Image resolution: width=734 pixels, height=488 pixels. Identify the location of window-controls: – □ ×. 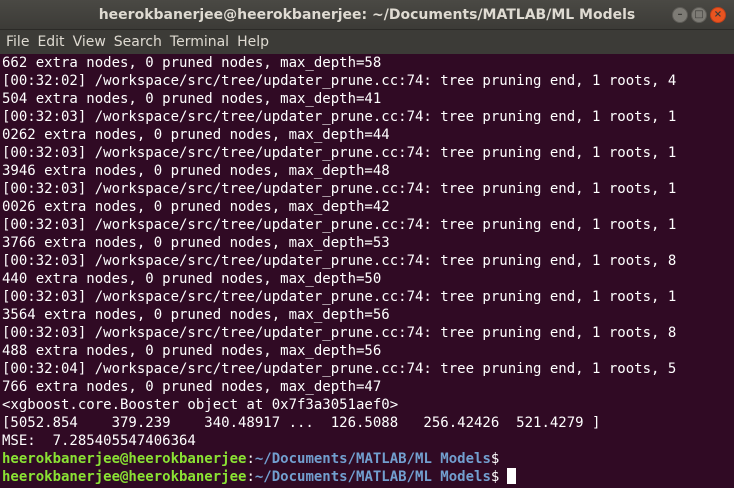
(699, 15).